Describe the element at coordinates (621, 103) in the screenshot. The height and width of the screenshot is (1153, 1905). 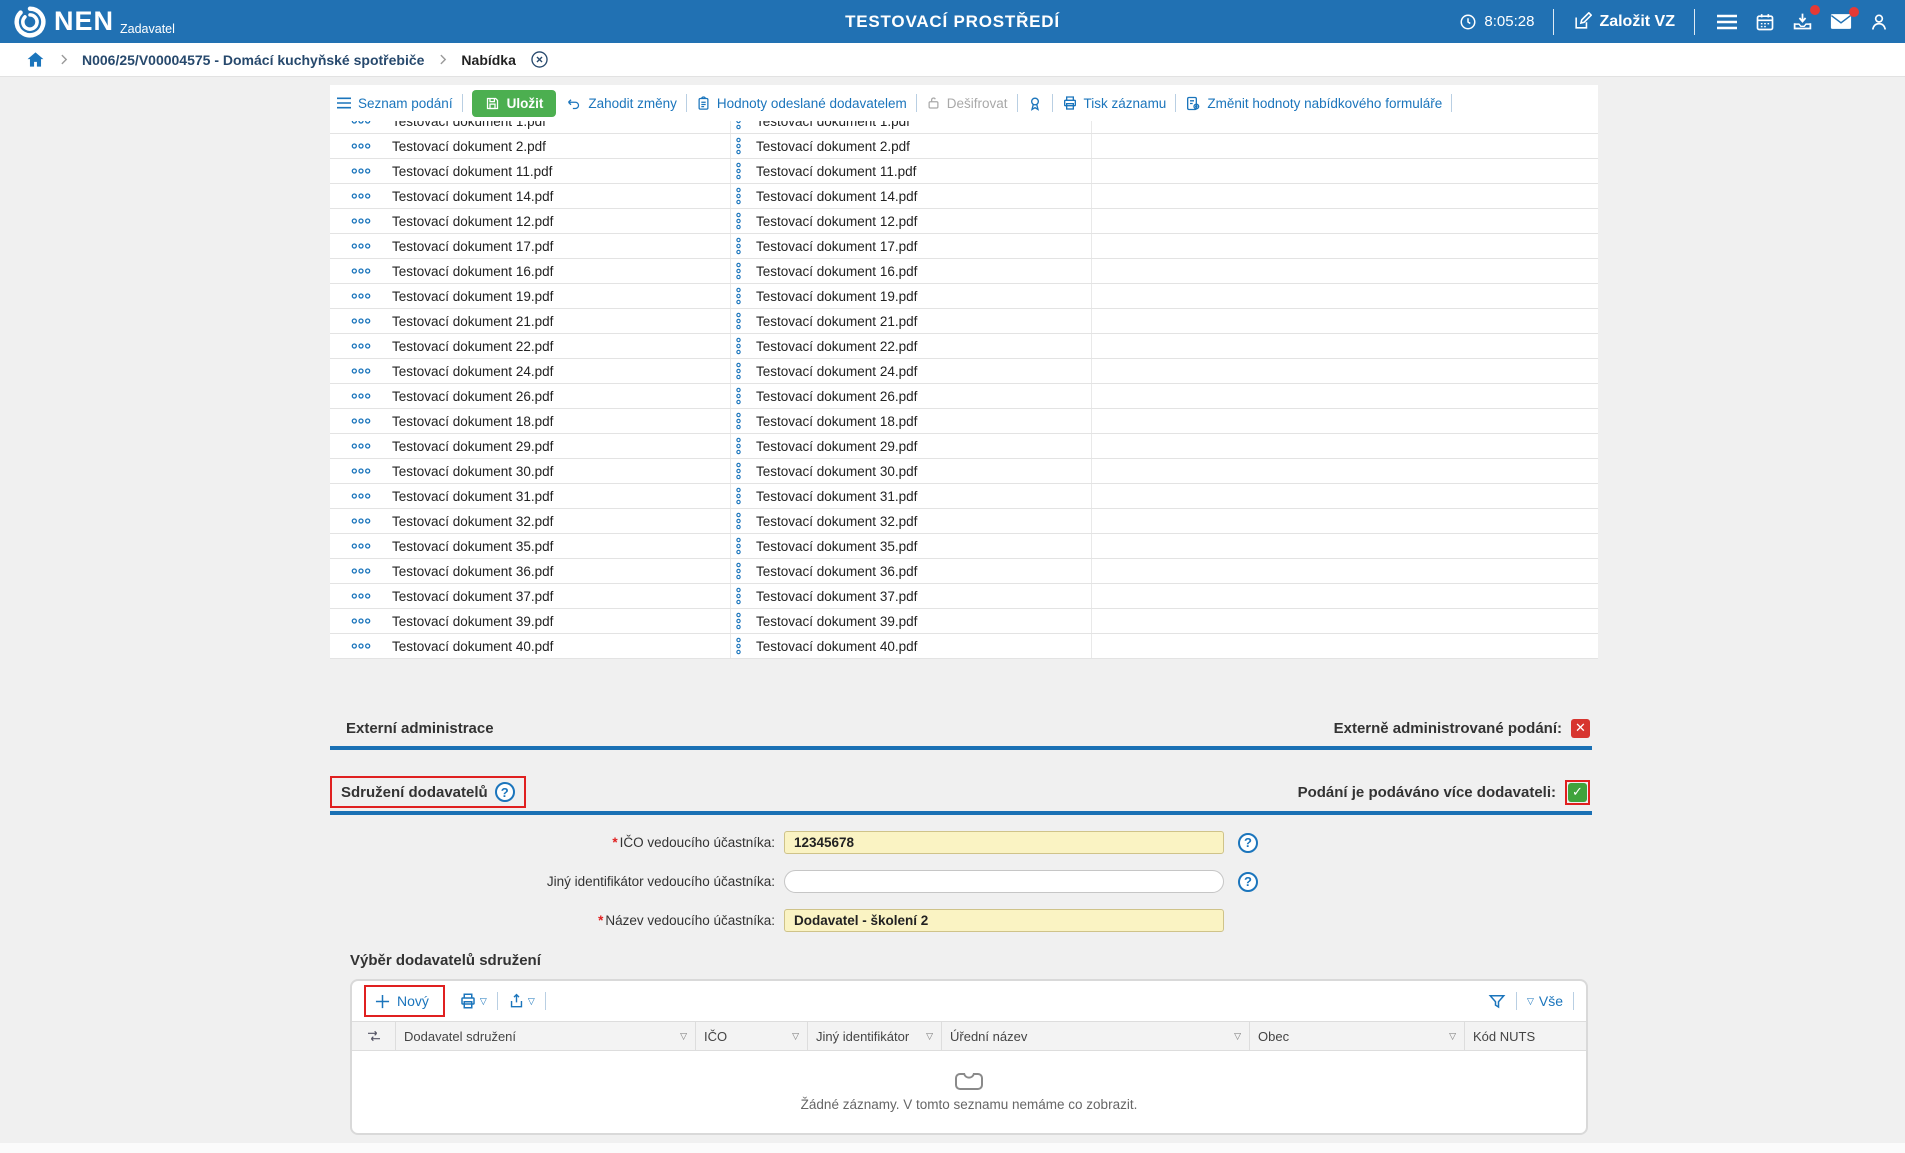
I see `discard-changes-button: Zahodit změny` at that location.